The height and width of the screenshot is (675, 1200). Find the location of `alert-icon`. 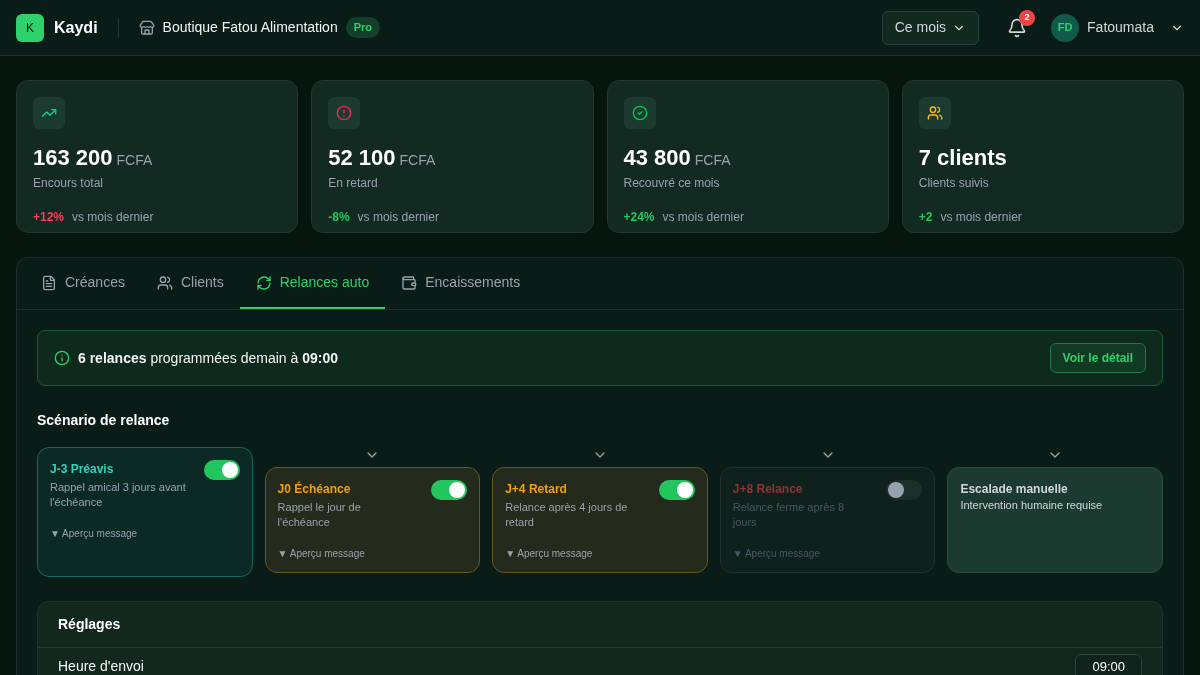

alert-icon is located at coordinates (344, 113).